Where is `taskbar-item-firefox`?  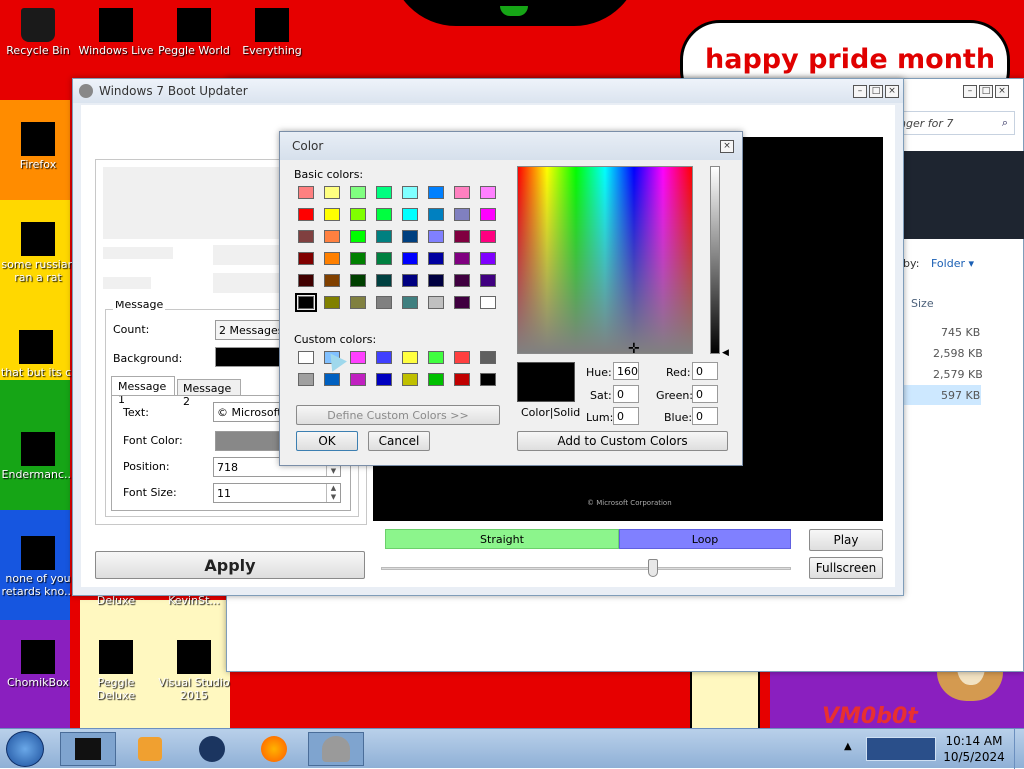
taskbar-item-firefox is located at coordinates (274, 749).